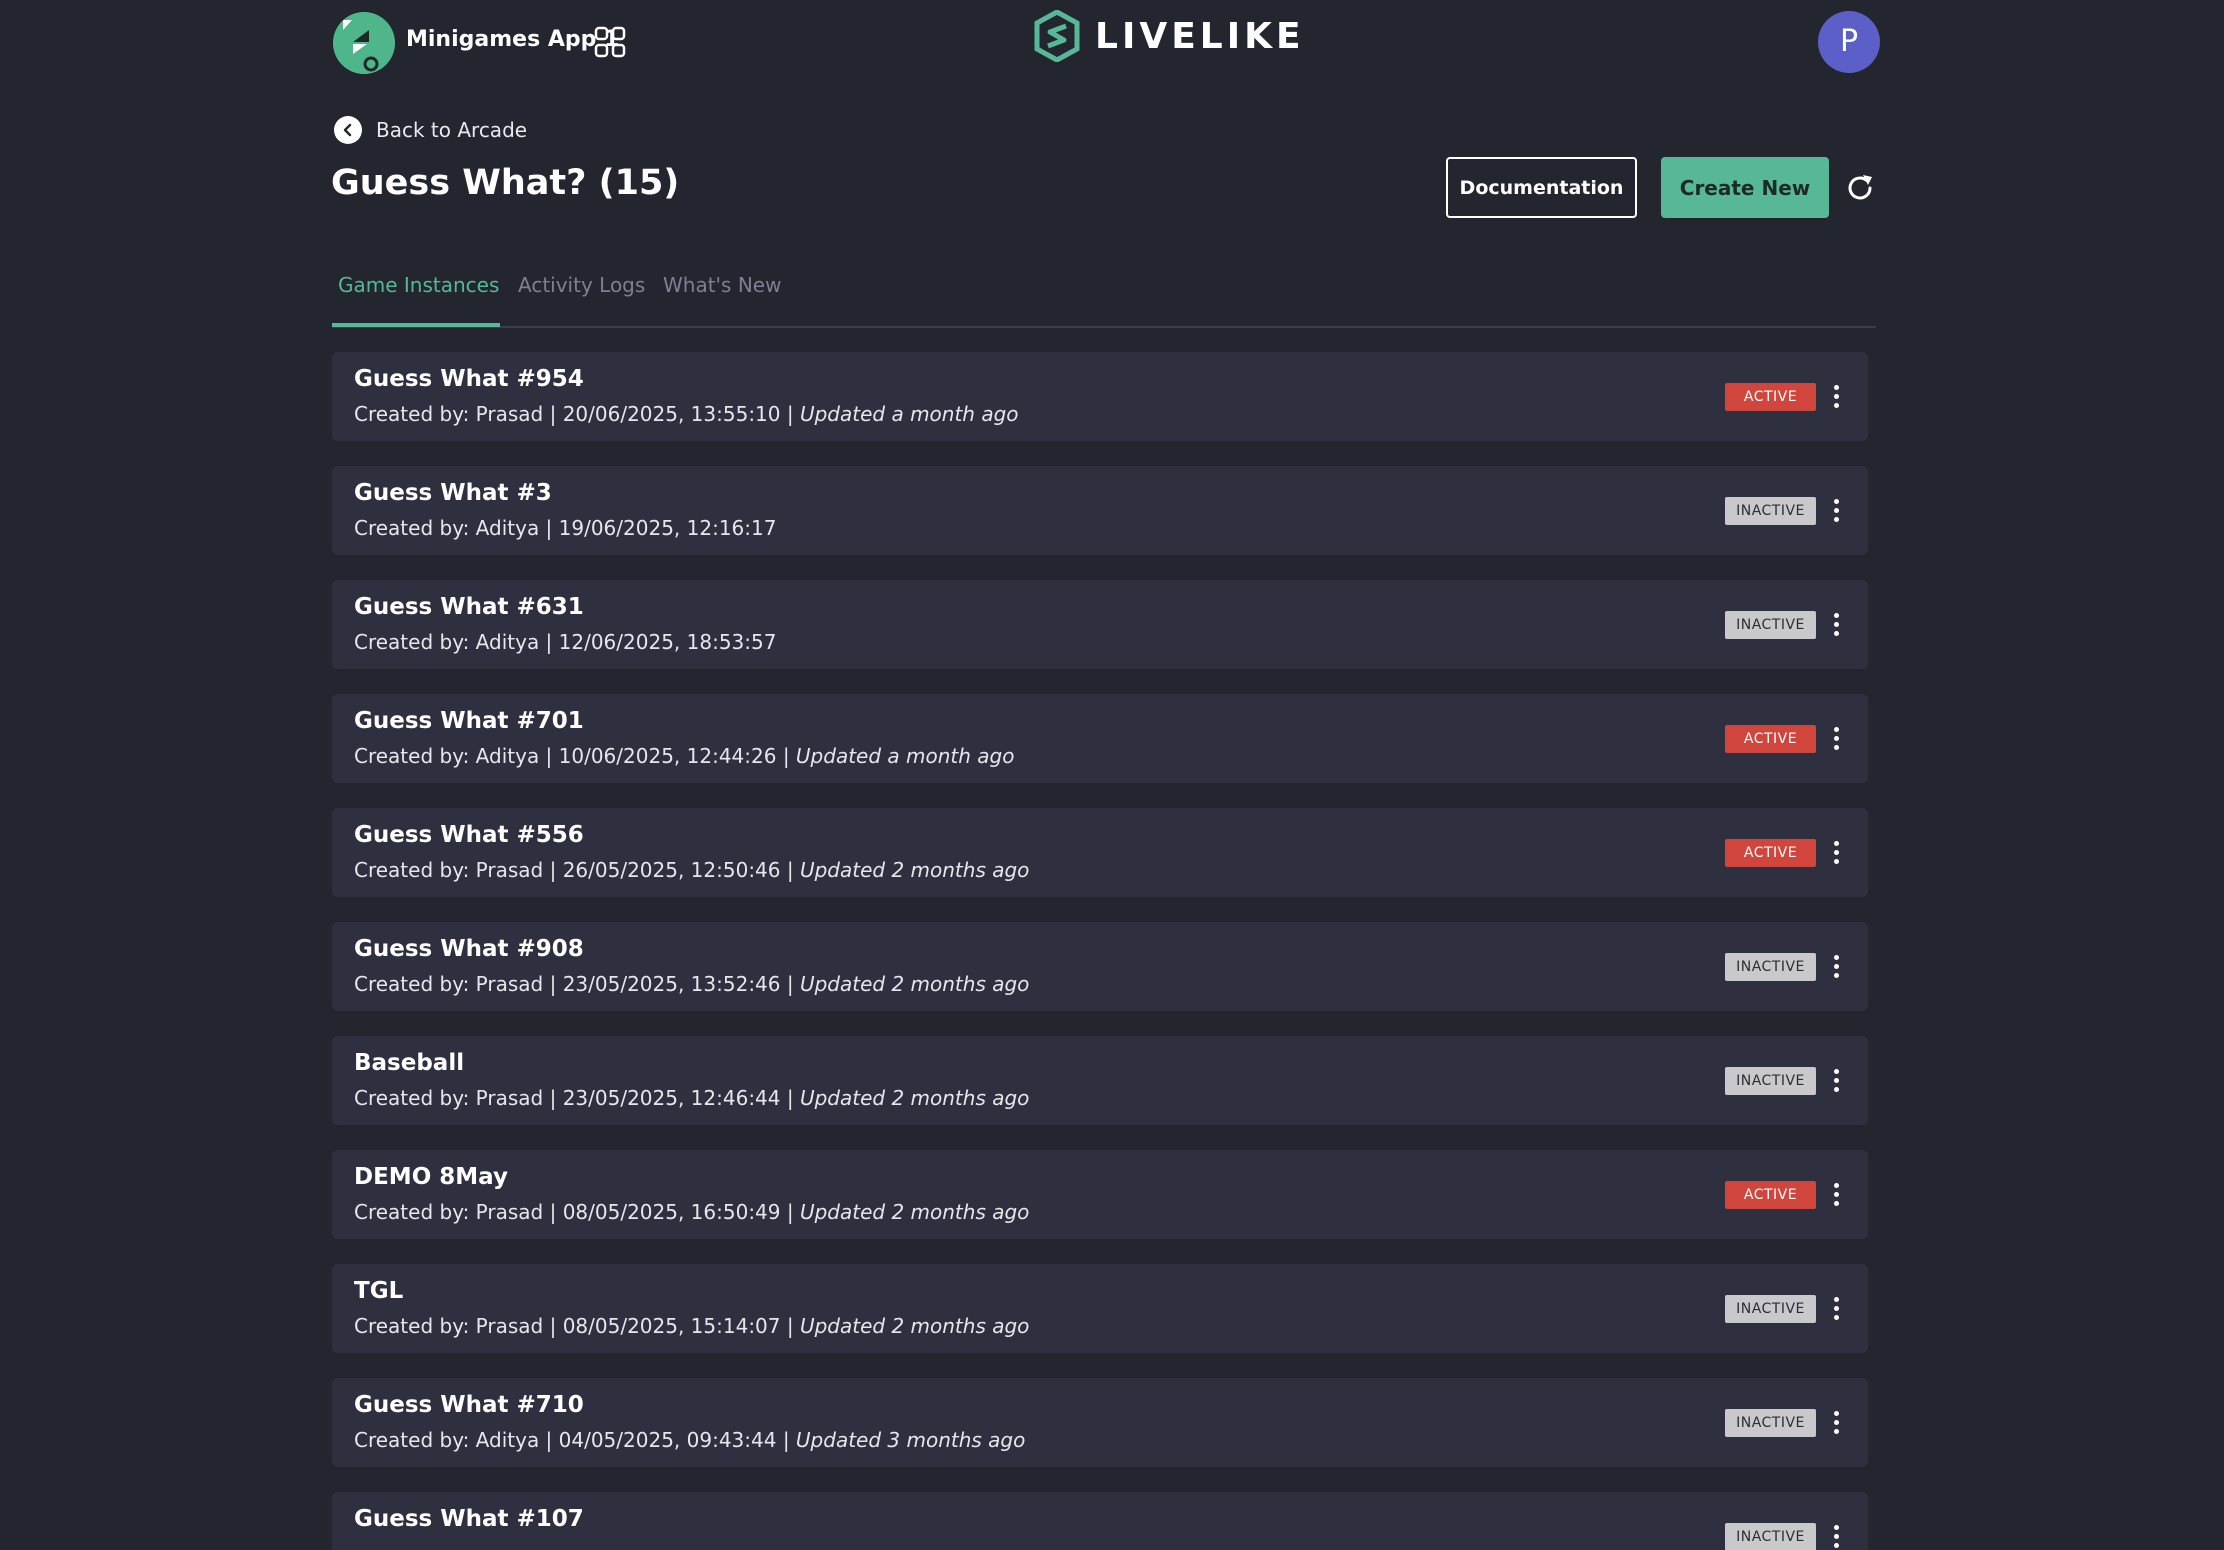 The width and height of the screenshot is (2224, 1550). I want to click on top-bar: Minigames App 1 LIVELIKE P, so click(1112, 43).